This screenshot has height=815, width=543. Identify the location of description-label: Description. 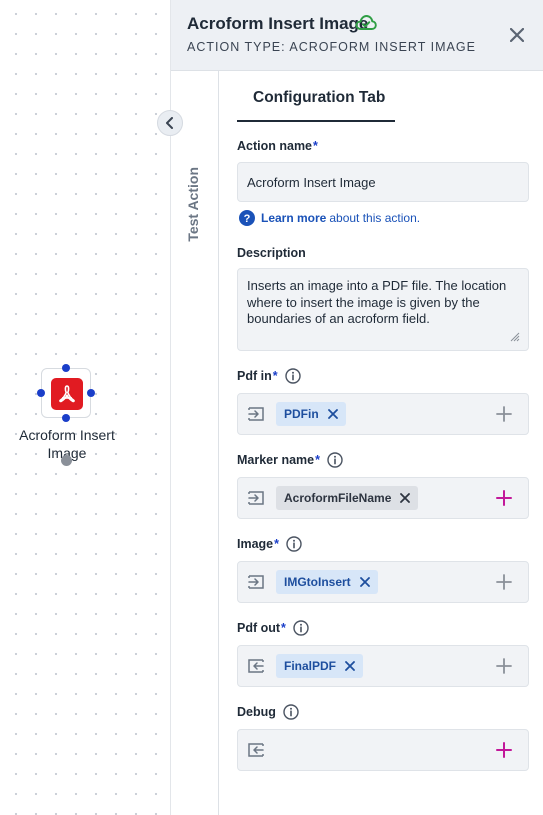
(271, 253).